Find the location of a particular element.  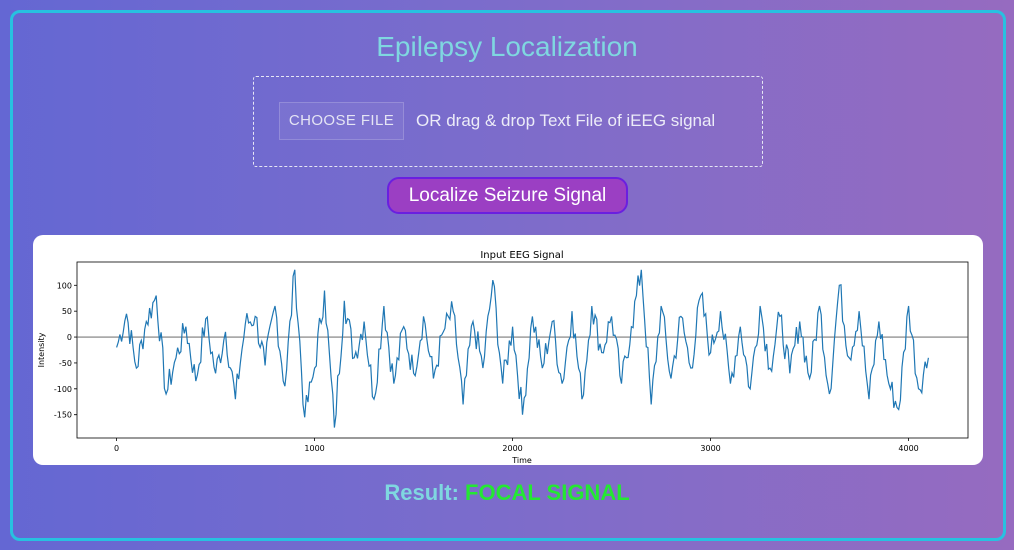

x-tick-label: 0 is located at coordinates (116, 448).